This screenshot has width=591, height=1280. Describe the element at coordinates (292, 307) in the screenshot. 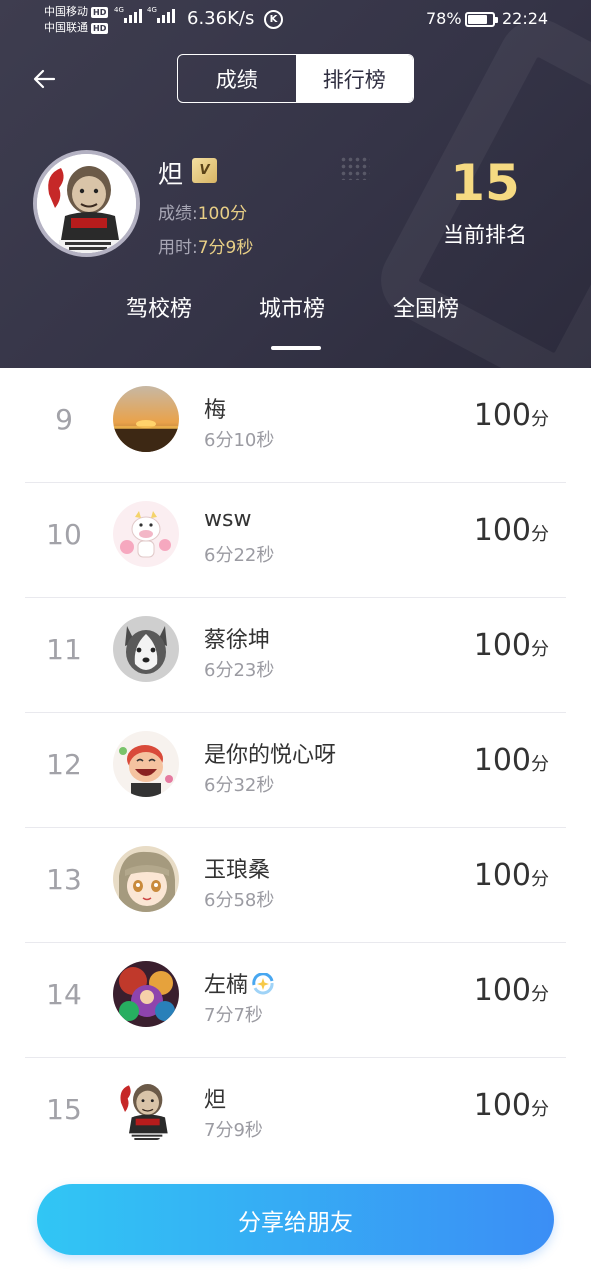

I see `tab-city: 城市榜` at that location.